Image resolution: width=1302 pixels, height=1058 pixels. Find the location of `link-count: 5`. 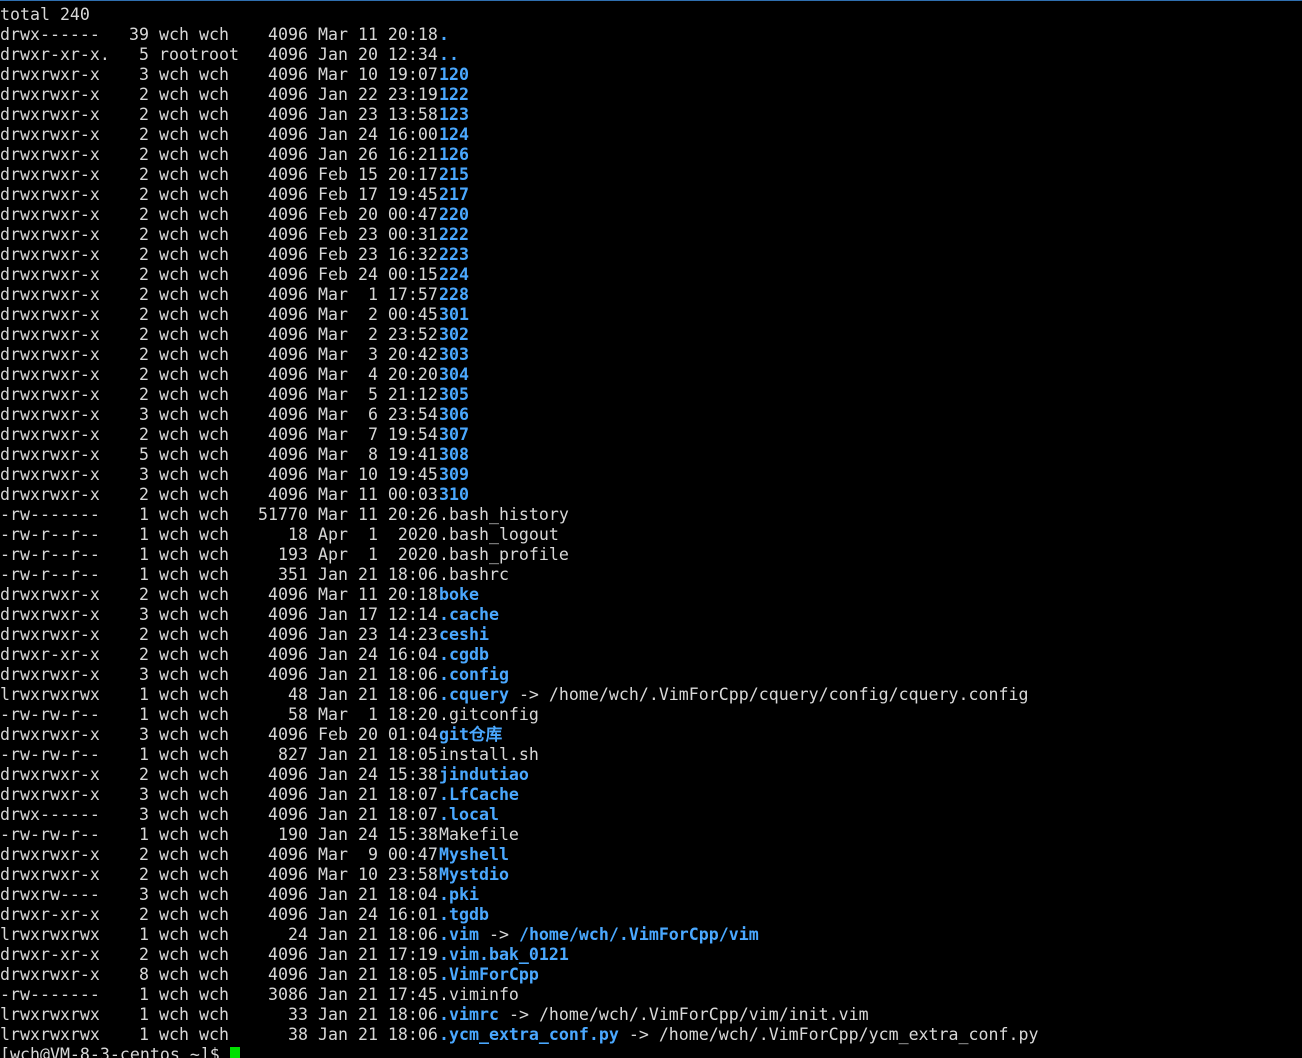

link-count: 5 is located at coordinates (144, 454).